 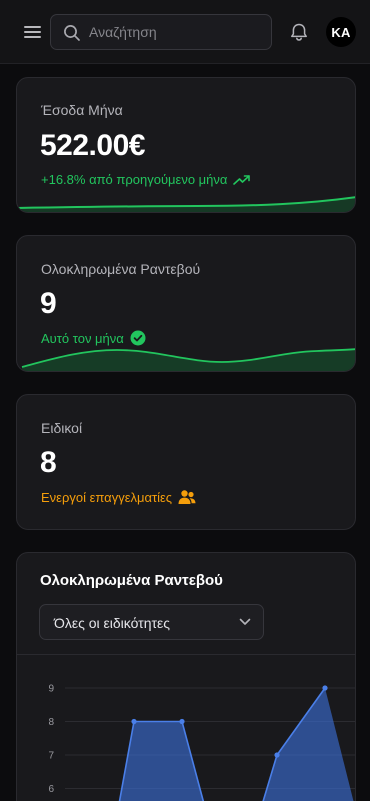 What do you see at coordinates (51, 722) in the screenshot?
I see `y-tick-label: 8` at bounding box center [51, 722].